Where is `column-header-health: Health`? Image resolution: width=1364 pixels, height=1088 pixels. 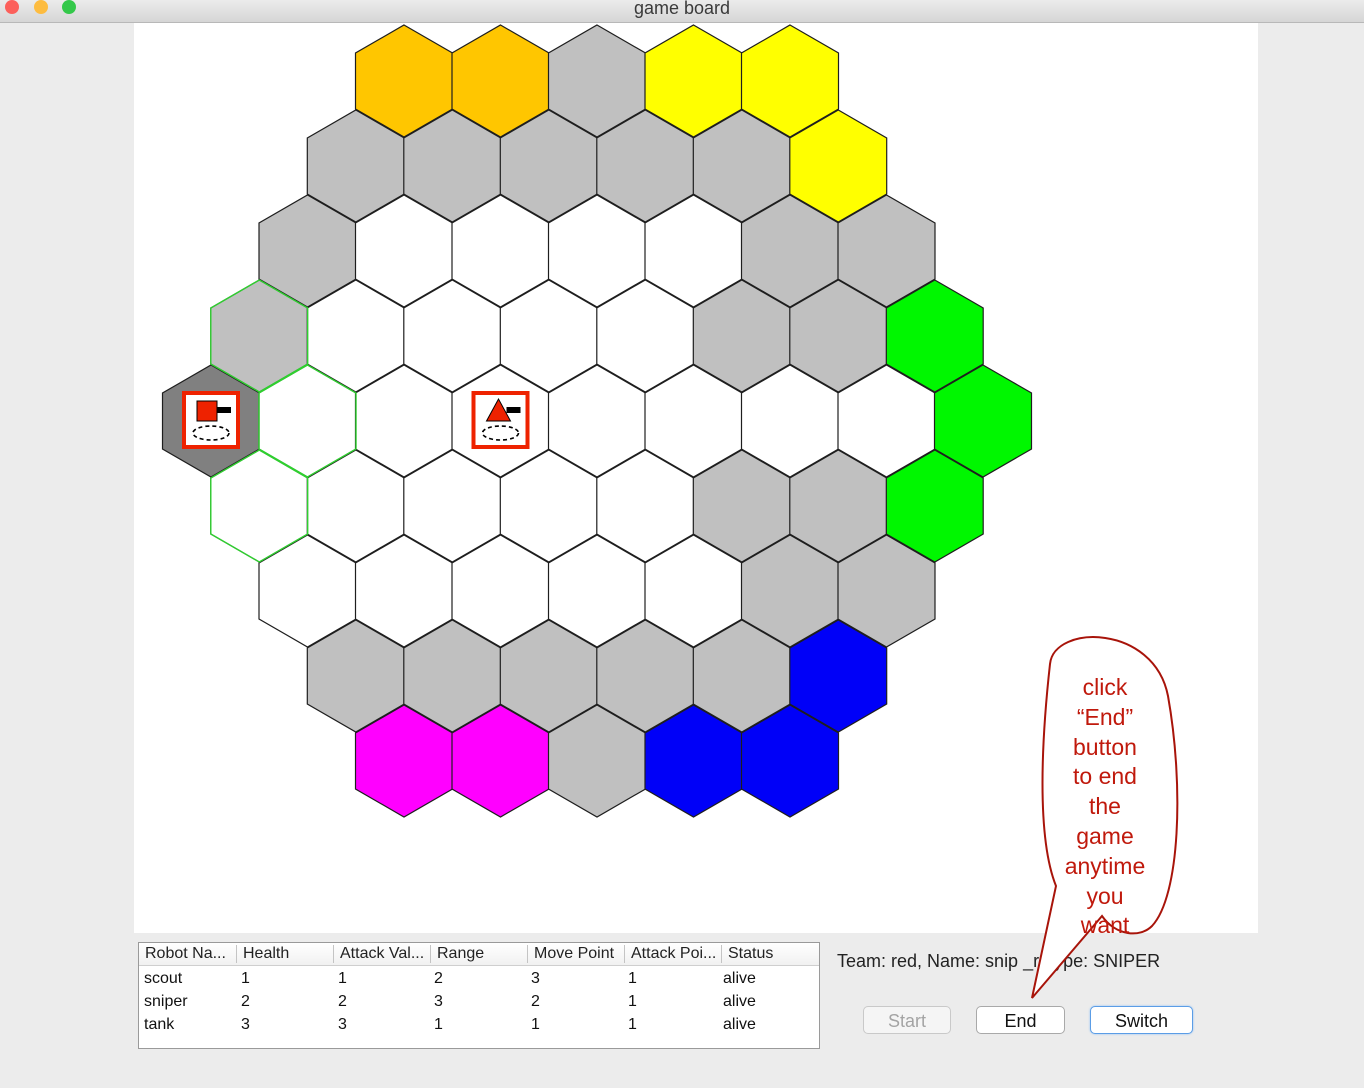 column-header-health: Health is located at coordinates (284, 954).